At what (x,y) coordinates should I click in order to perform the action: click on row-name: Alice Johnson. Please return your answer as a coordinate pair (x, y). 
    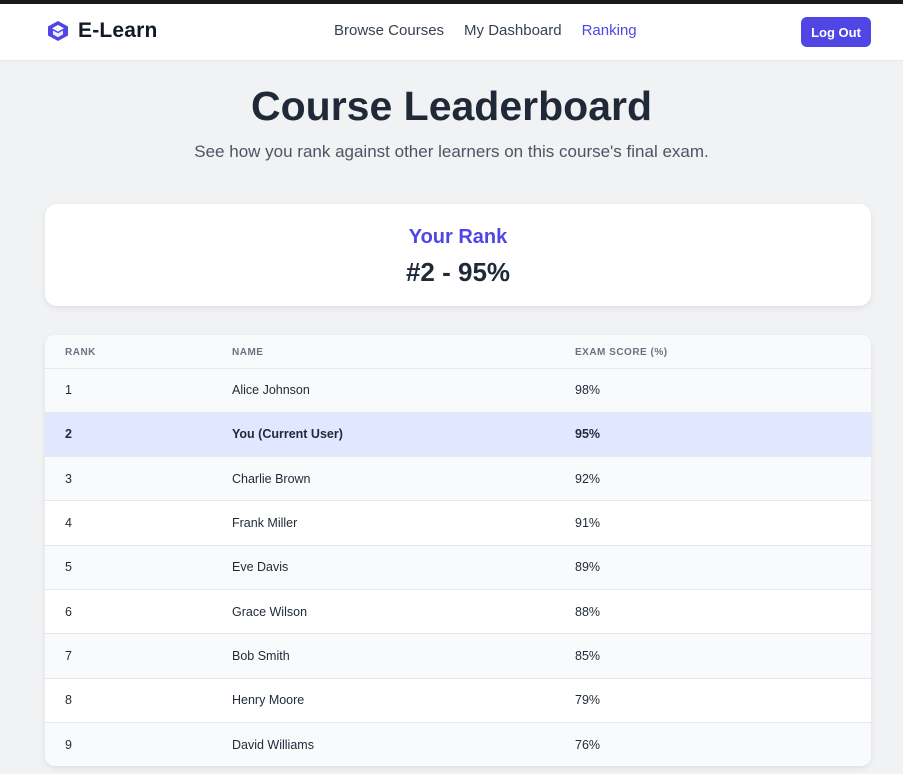
    Looking at the image, I should click on (271, 390).